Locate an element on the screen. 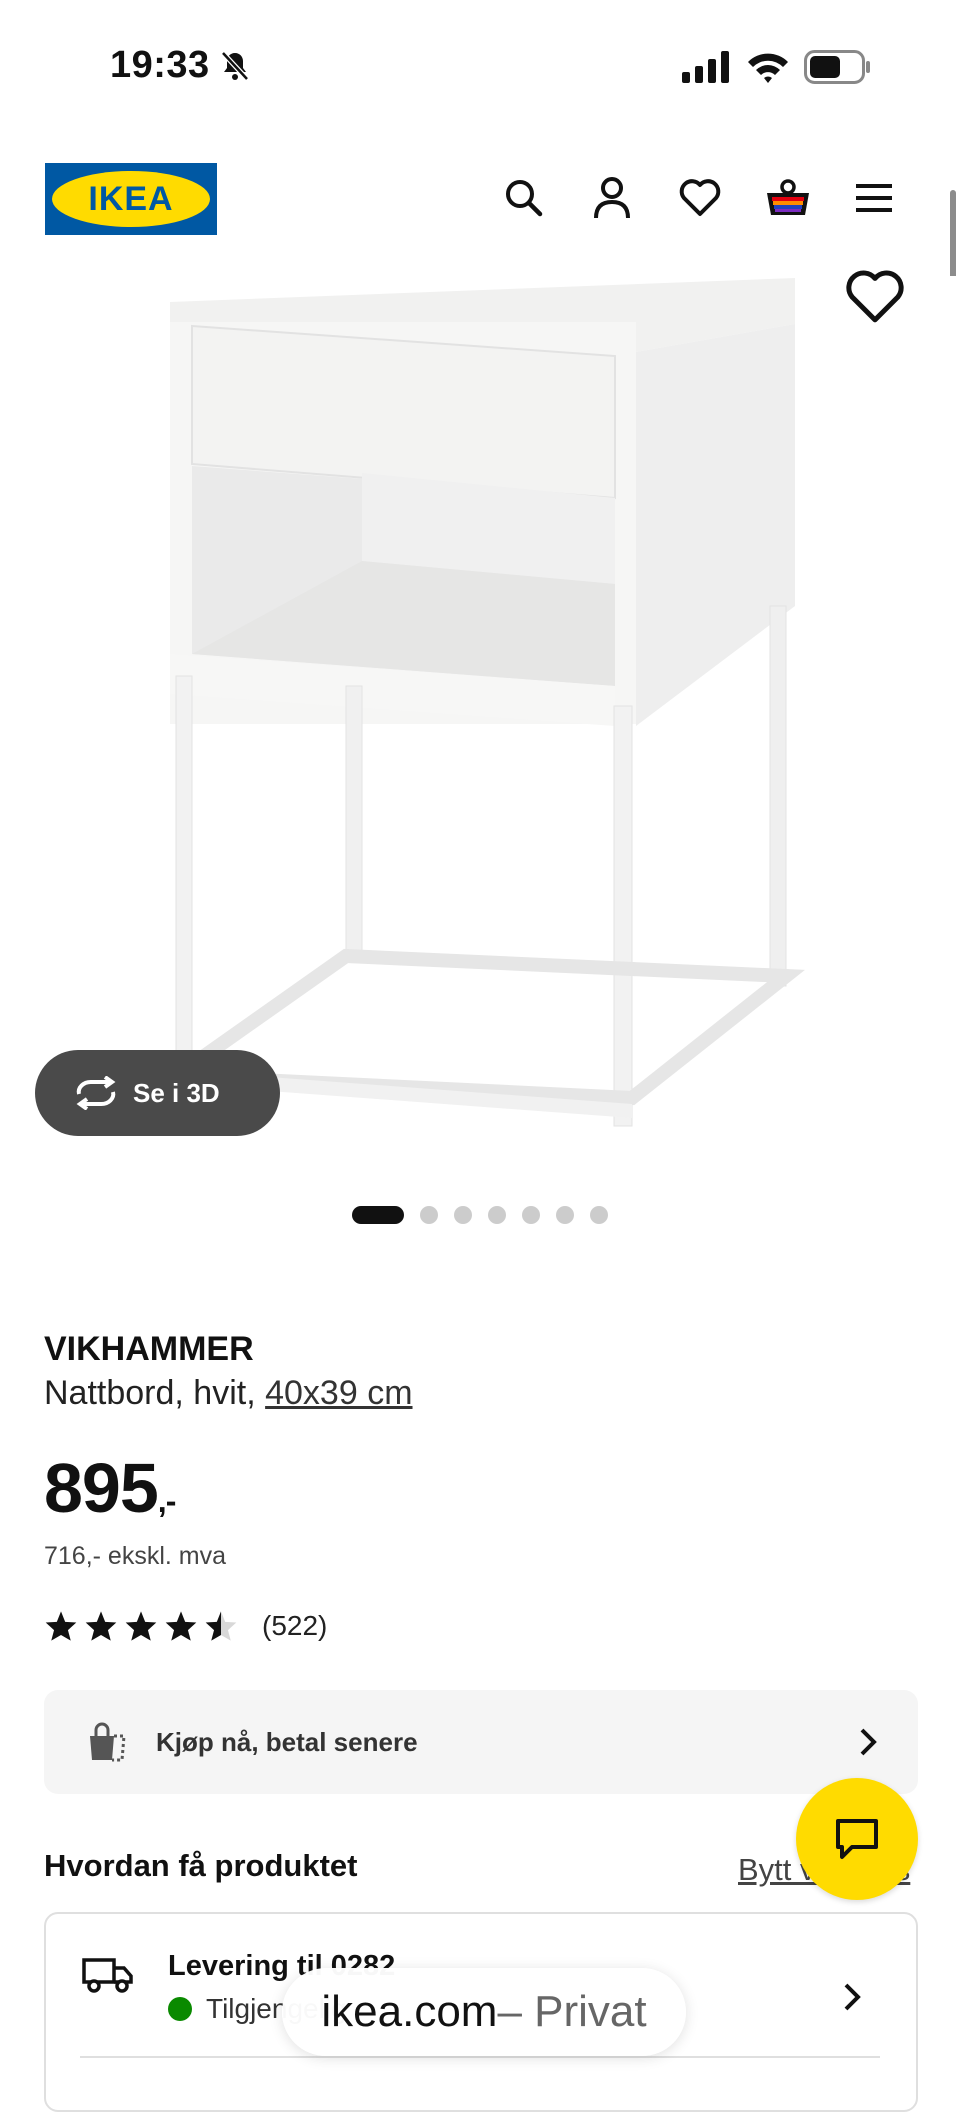  url-domain: ikea.com is located at coordinates (409, 2011).